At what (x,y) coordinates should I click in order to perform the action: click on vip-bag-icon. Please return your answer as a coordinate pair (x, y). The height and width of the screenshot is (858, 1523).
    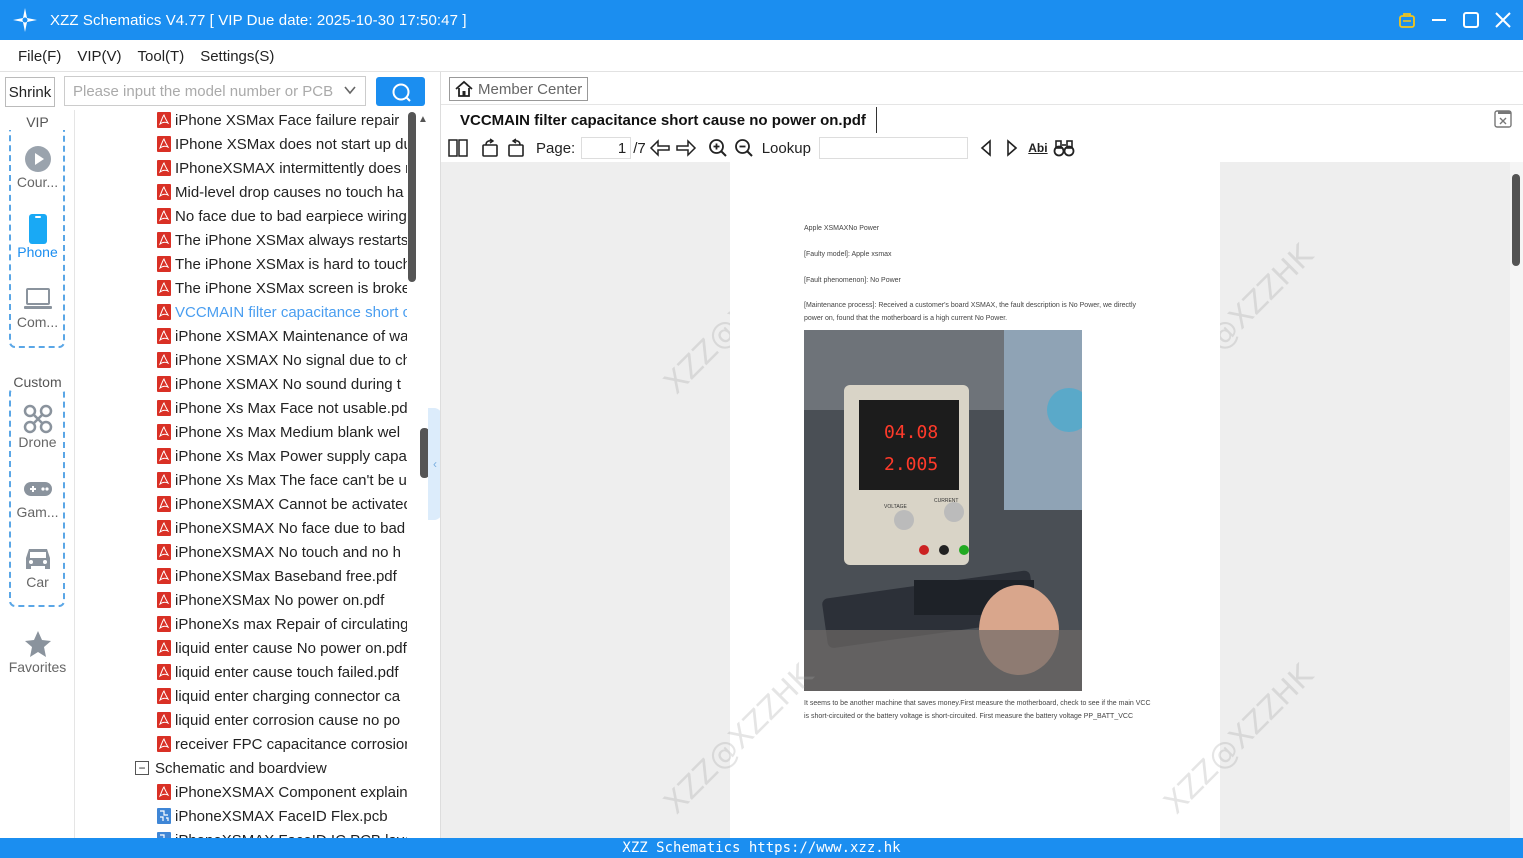
    Looking at the image, I should click on (1407, 20).